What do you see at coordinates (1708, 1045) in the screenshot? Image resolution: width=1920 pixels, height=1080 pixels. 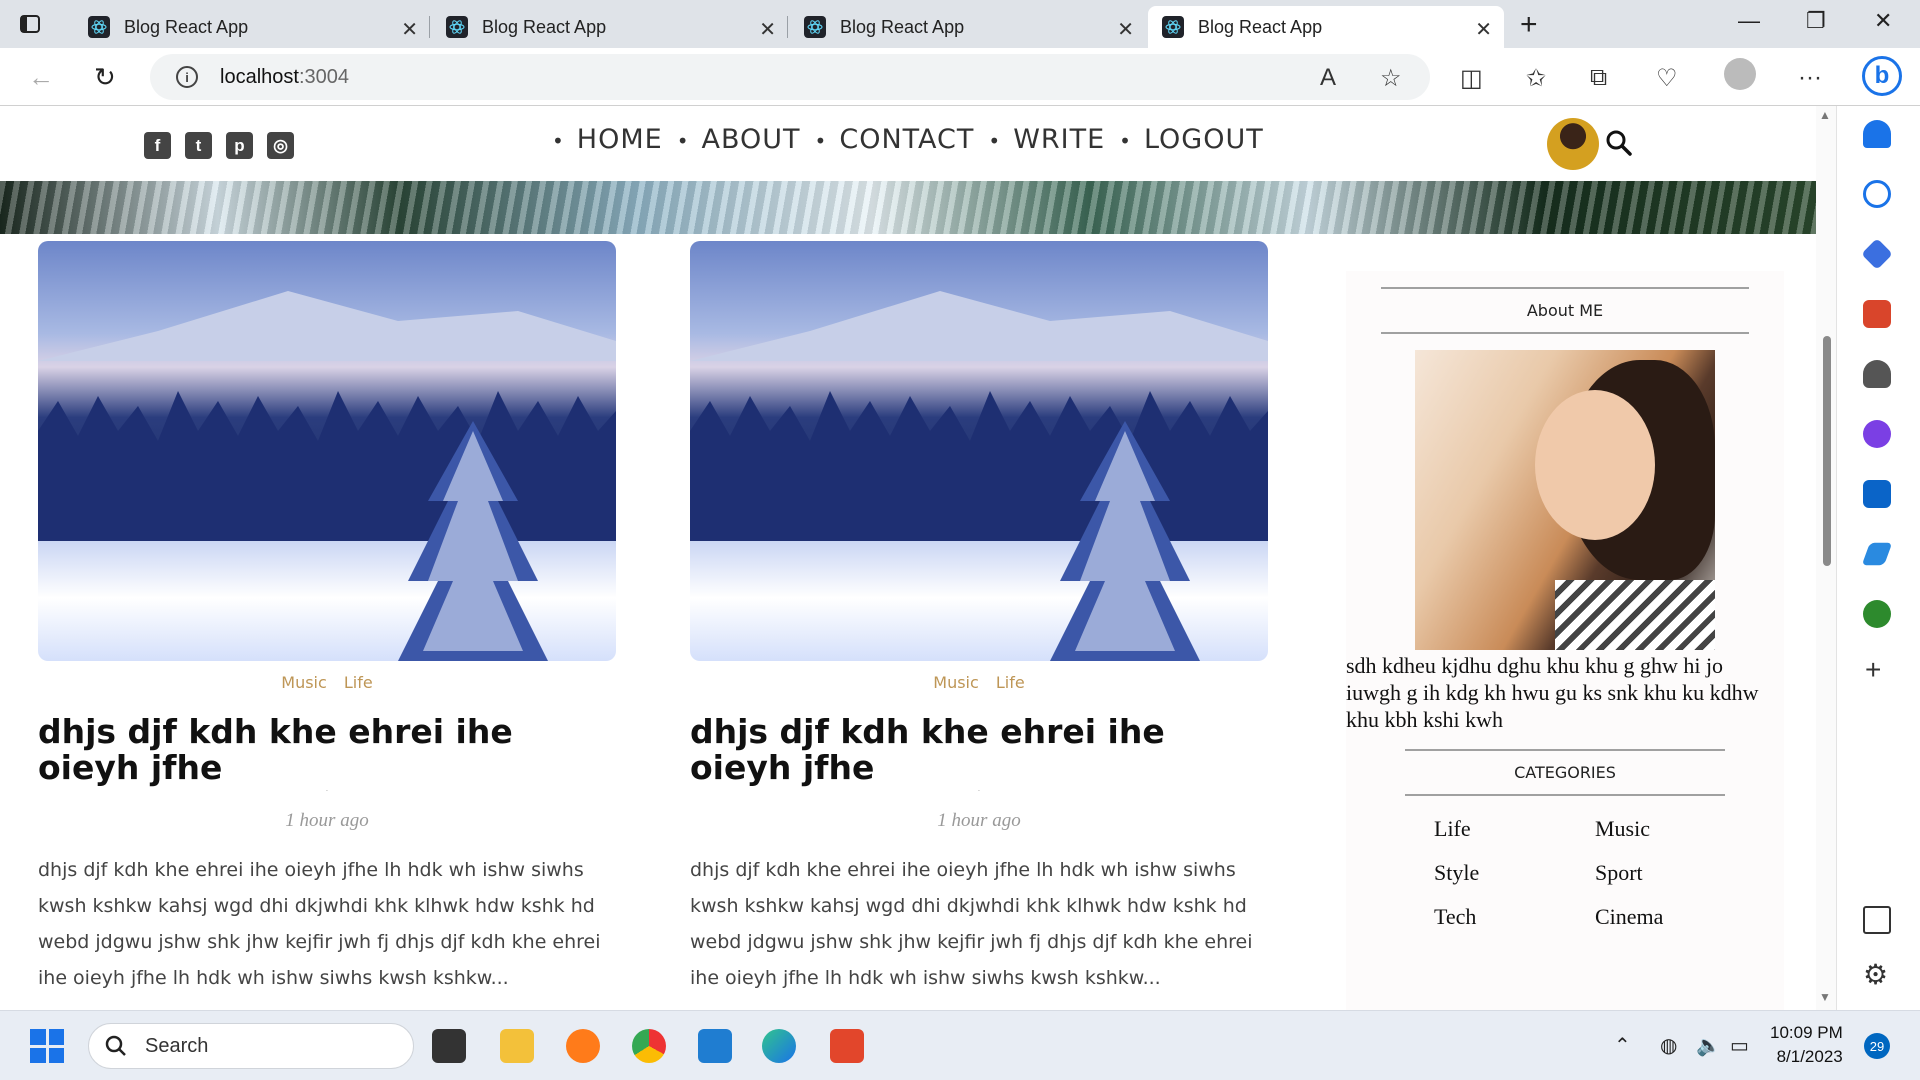 I see `volume-icon: 🔈` at bounding box center [1708, 1045].